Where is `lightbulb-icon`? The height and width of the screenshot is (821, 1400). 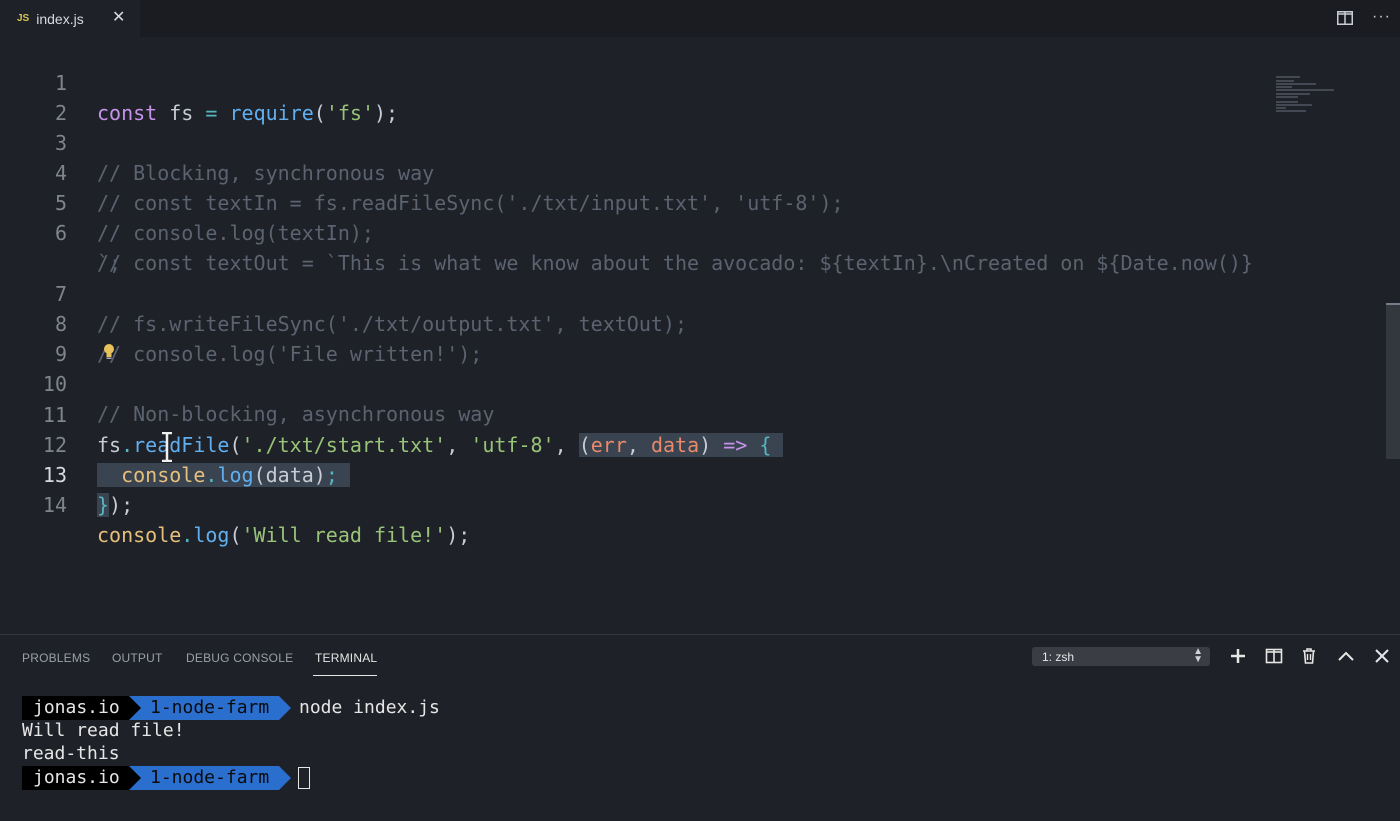 lightbulb-icon is located at coordinates (109, 352).